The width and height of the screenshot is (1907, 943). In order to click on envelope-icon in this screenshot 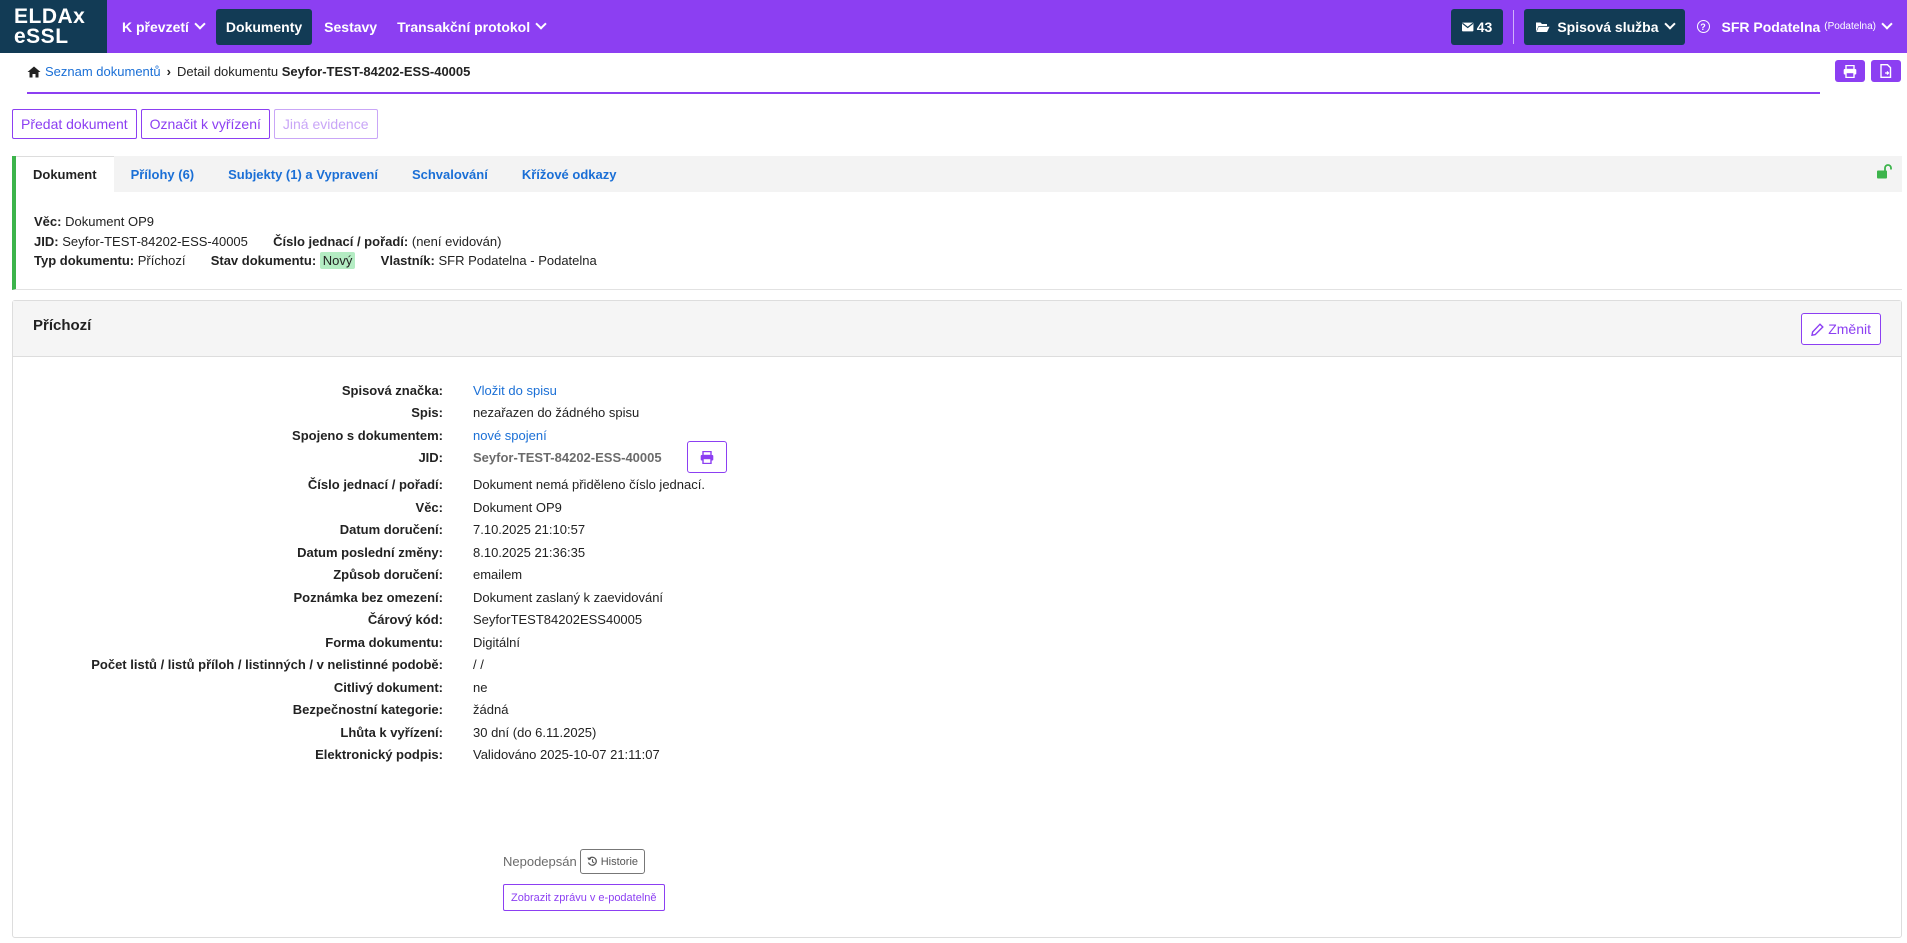, I will do `click(1468, 26)`.